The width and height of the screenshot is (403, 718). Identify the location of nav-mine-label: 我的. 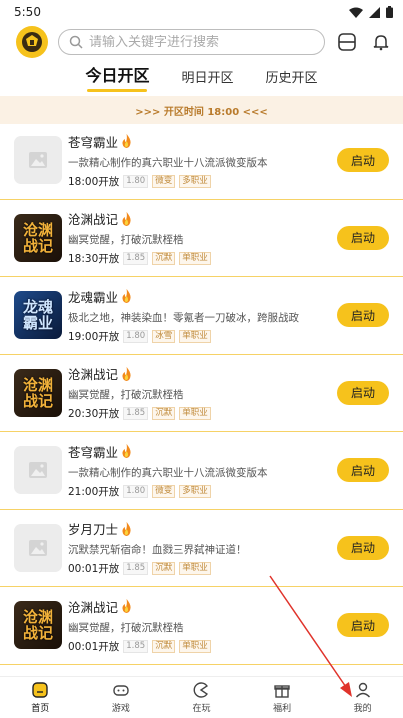
(362, 709).